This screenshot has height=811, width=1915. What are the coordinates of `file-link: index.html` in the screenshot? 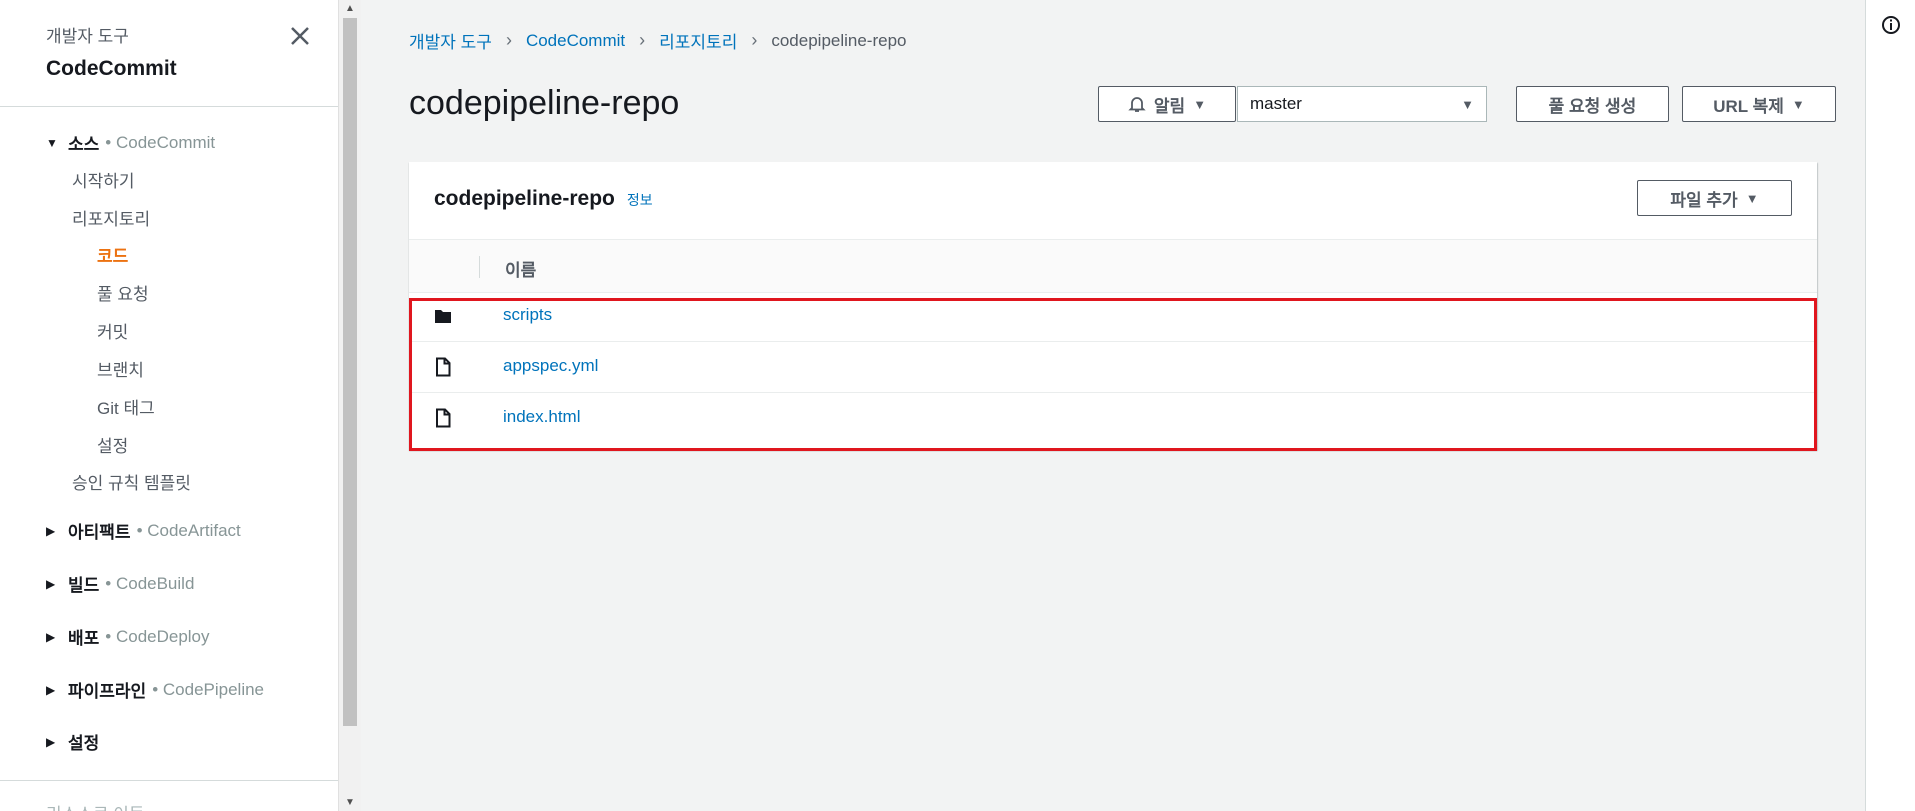 It's located at (541, 417).